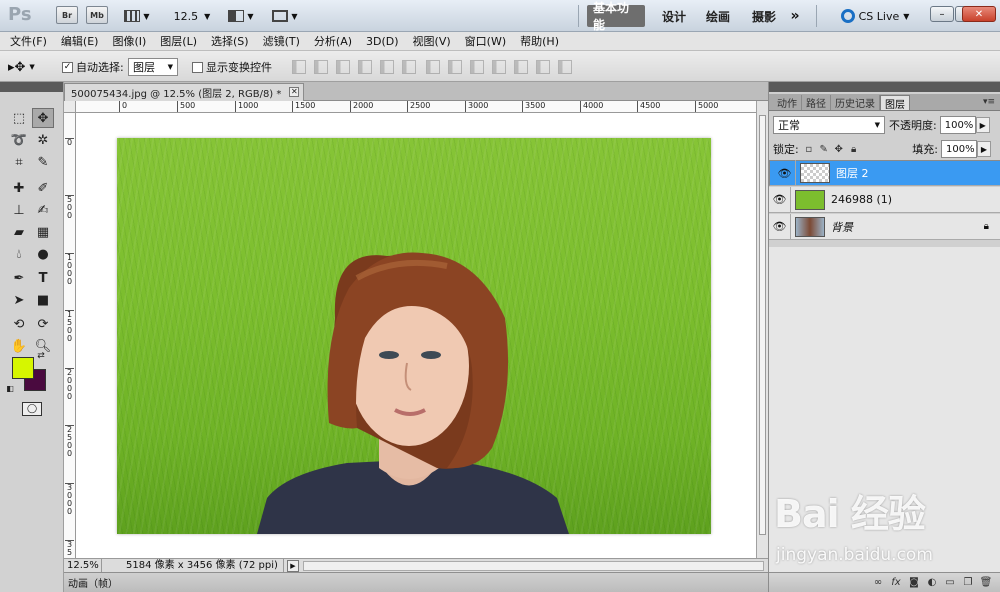 This screenshot has width=1000, height=592. Describe the element at coordinates (795, 16) in the screenshot. I see `more-workspaces-button: »` at that location.